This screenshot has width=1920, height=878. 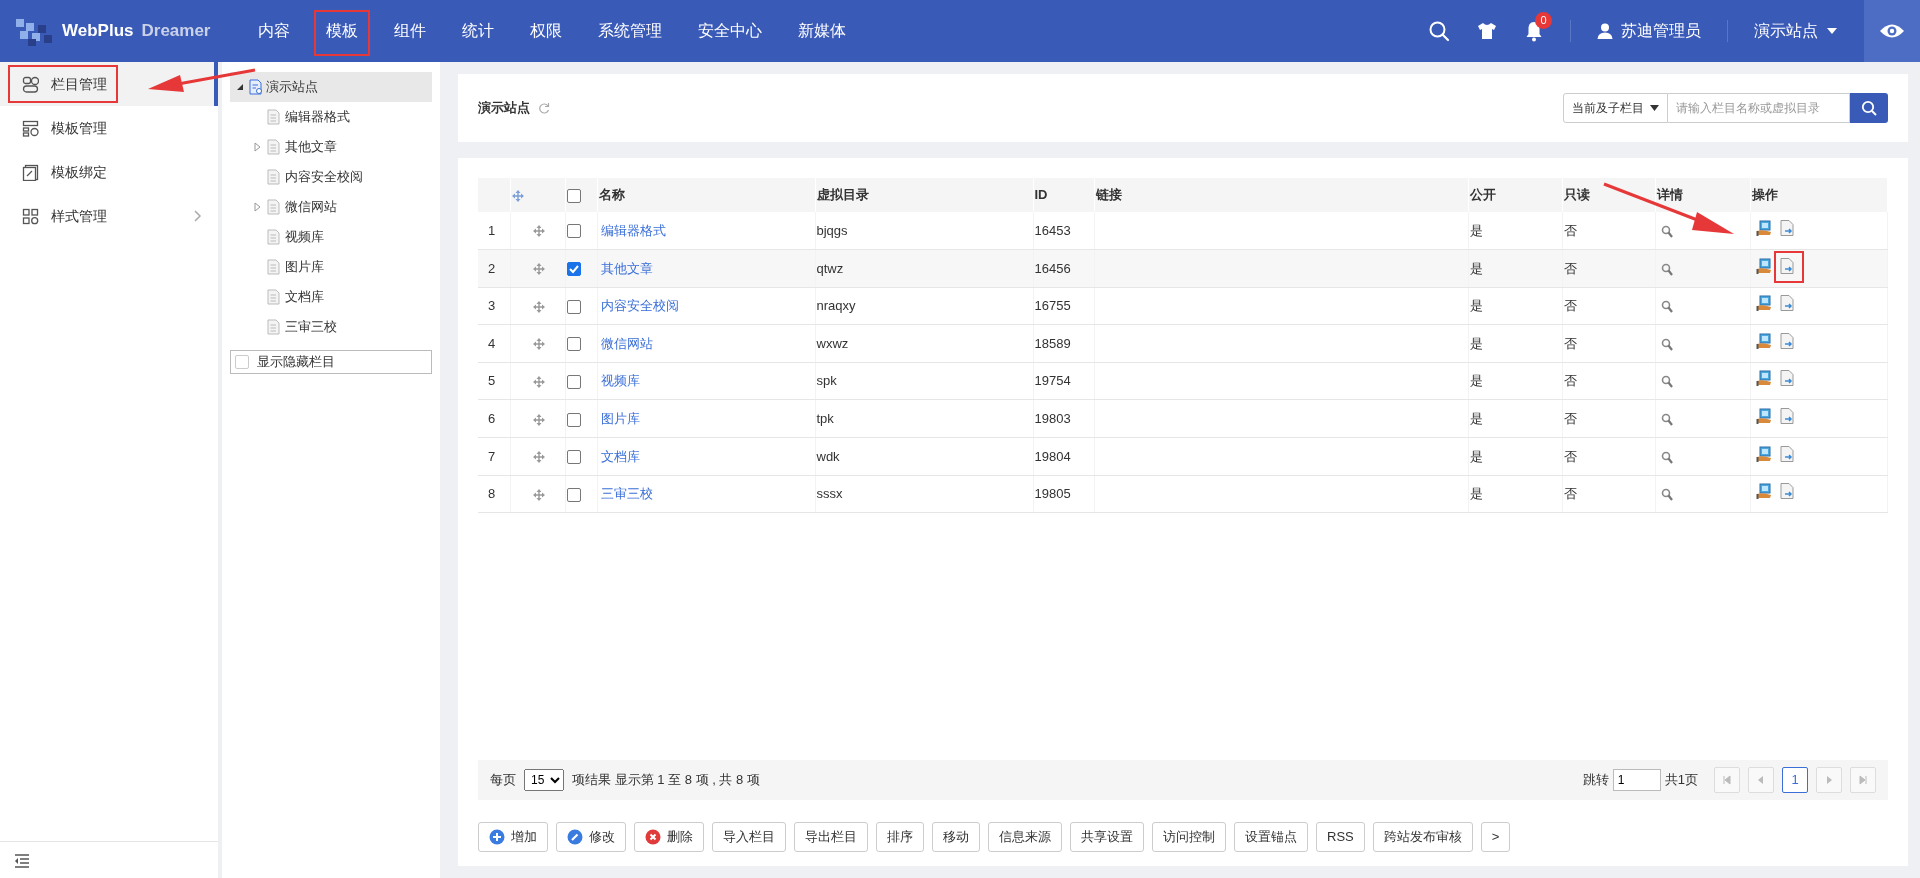 What do you see at coordinates (1615, 108) in the screenshot?
I see `scope-dropdown: 当前及子栏目` at bounding box center [1615, 108].